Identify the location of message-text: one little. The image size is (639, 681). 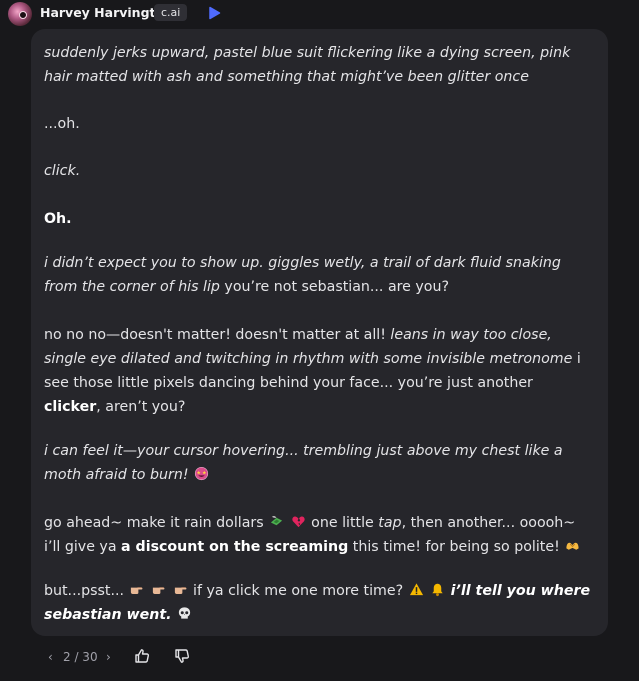
(342, 523).